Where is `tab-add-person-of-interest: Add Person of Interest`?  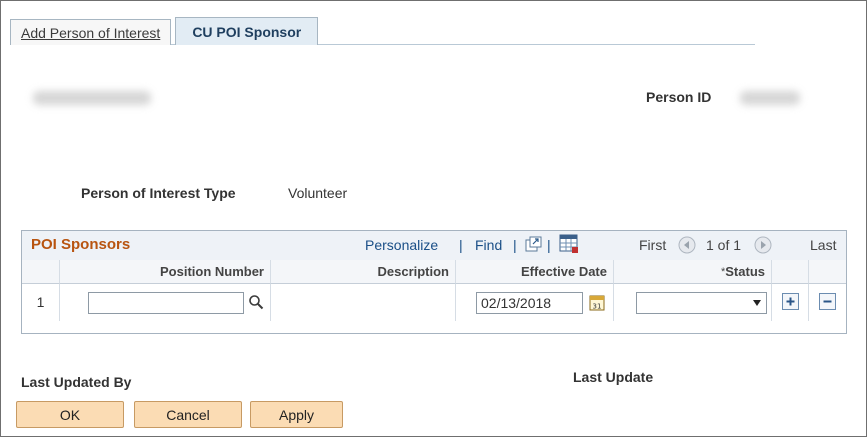
tab-add-person-of-interest: Add Person of Interest is located at coordinates (91, 32).